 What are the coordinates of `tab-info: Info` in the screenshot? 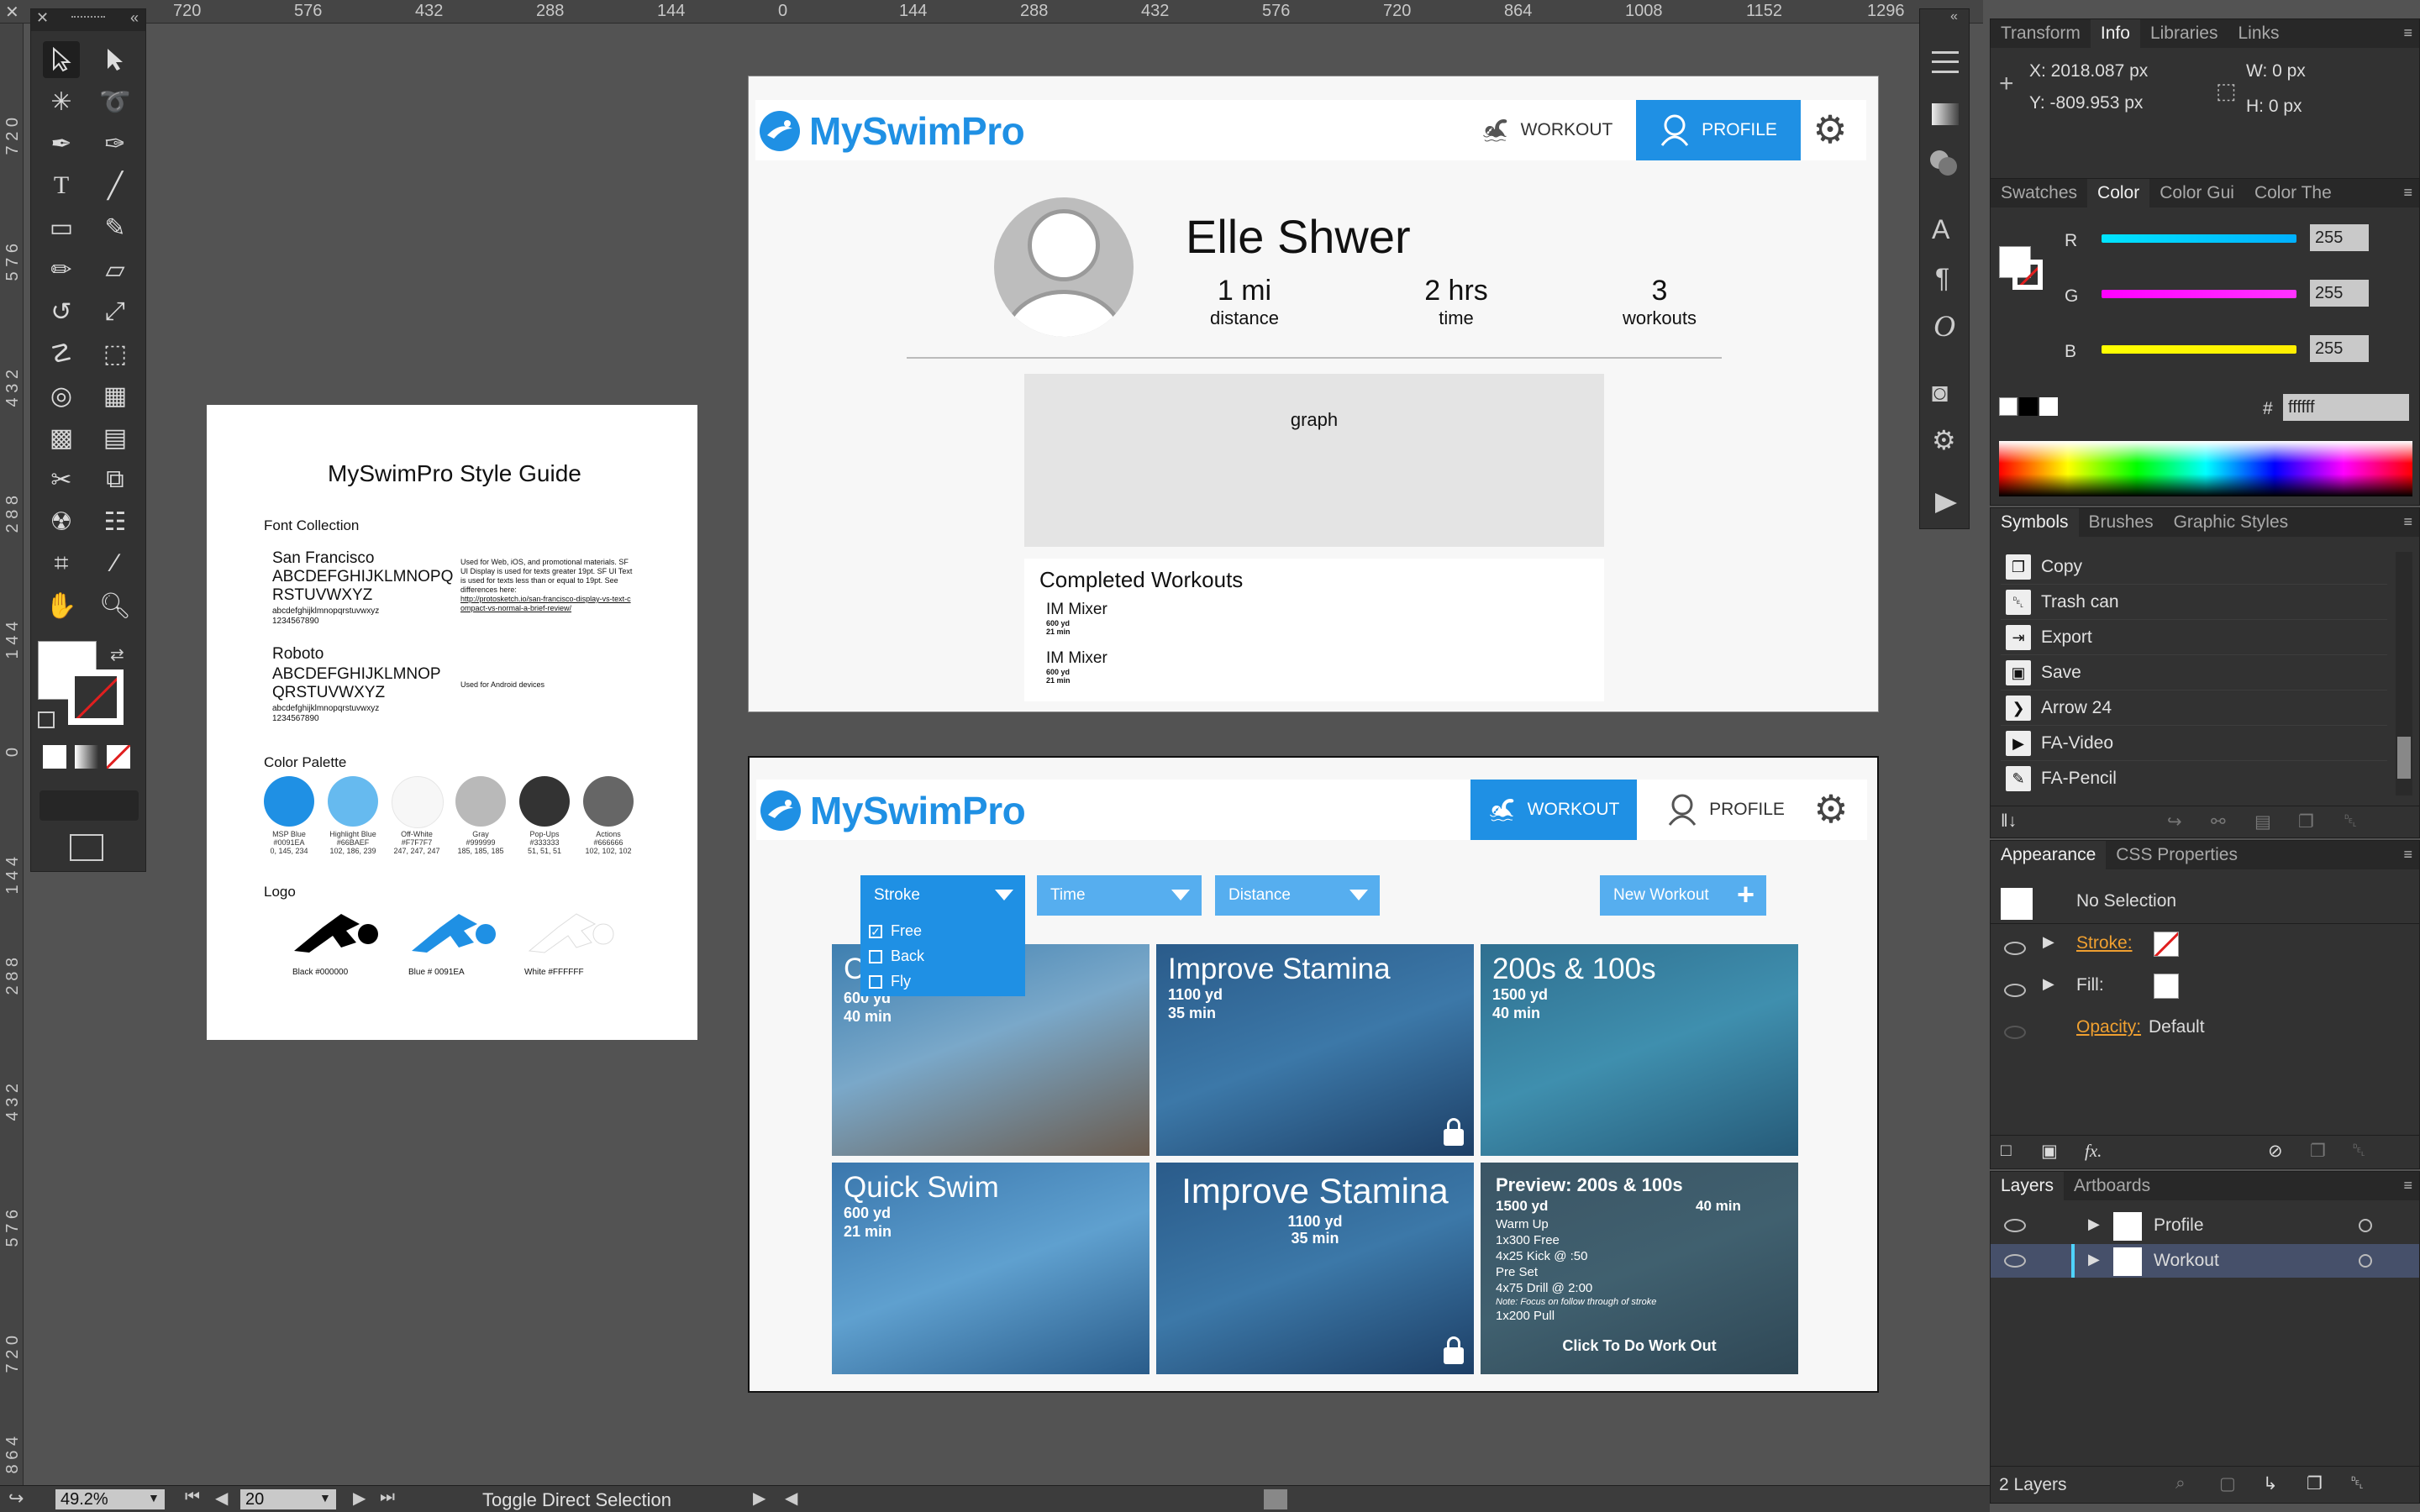 It's located at (2115, 33).